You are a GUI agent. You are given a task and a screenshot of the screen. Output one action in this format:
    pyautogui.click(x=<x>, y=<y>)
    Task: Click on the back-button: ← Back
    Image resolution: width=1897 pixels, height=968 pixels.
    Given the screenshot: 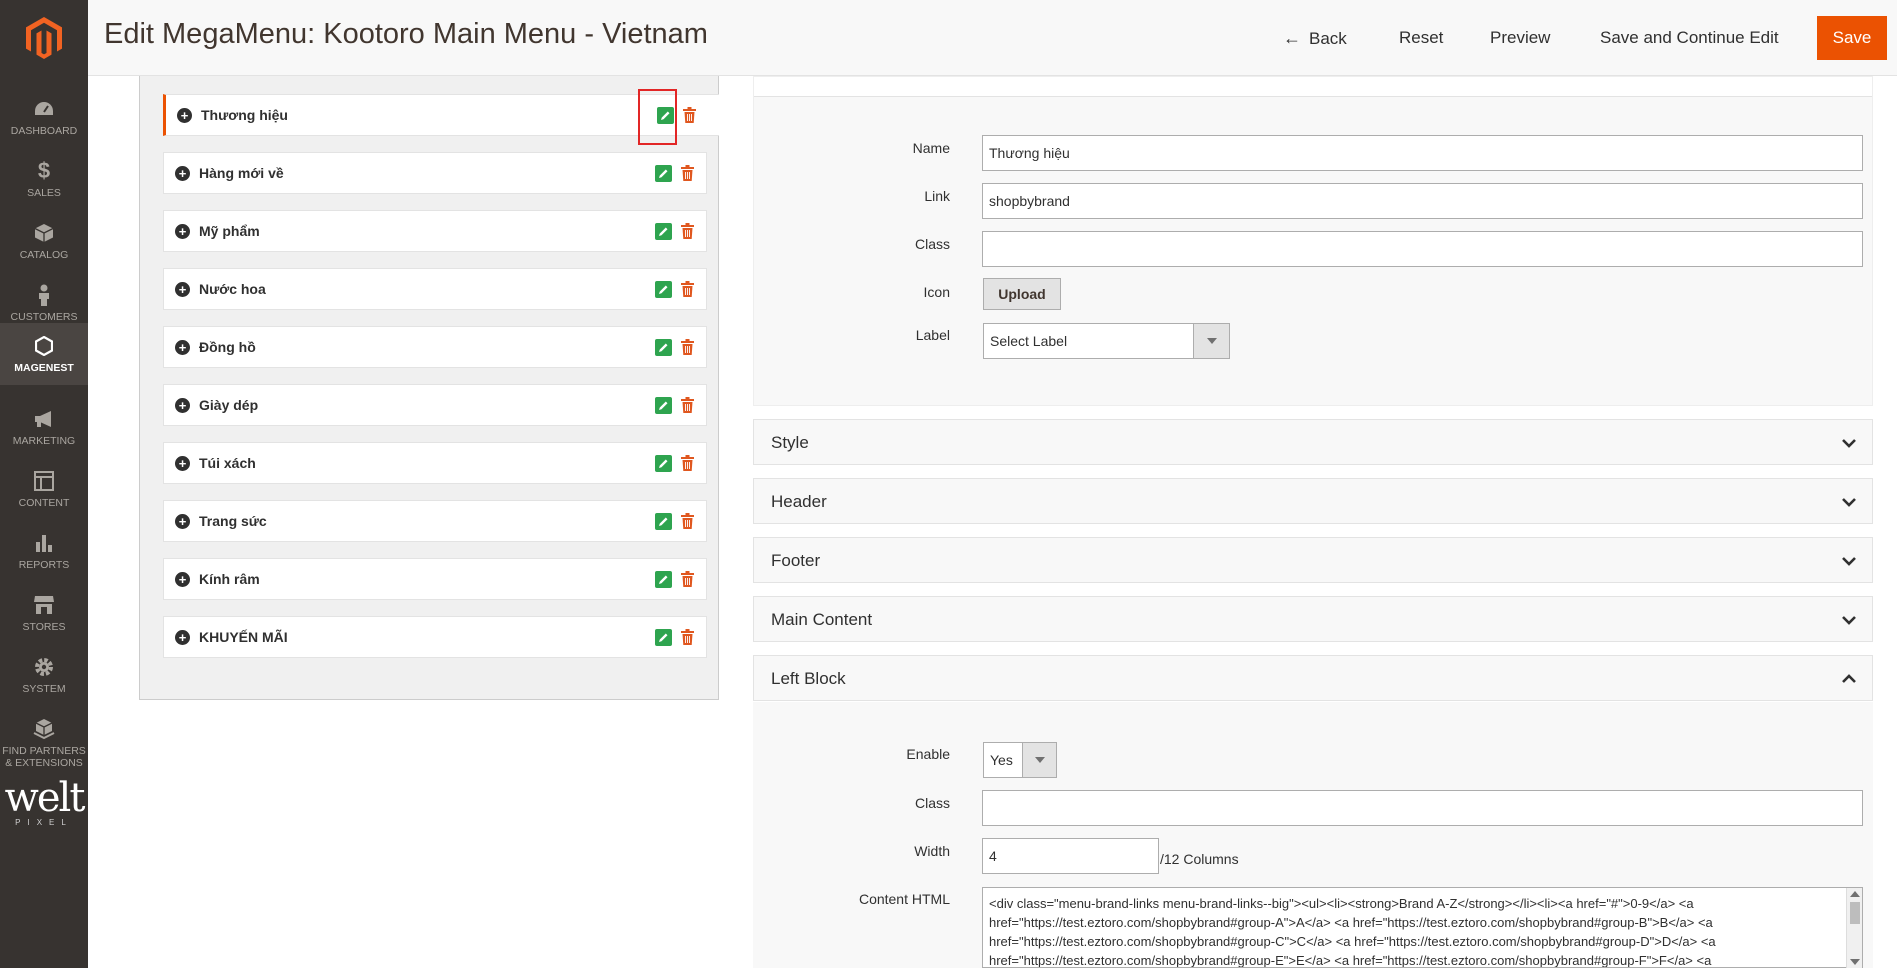 What is the action you would take?
    pyautogui.click(x=1315, y=38)
    